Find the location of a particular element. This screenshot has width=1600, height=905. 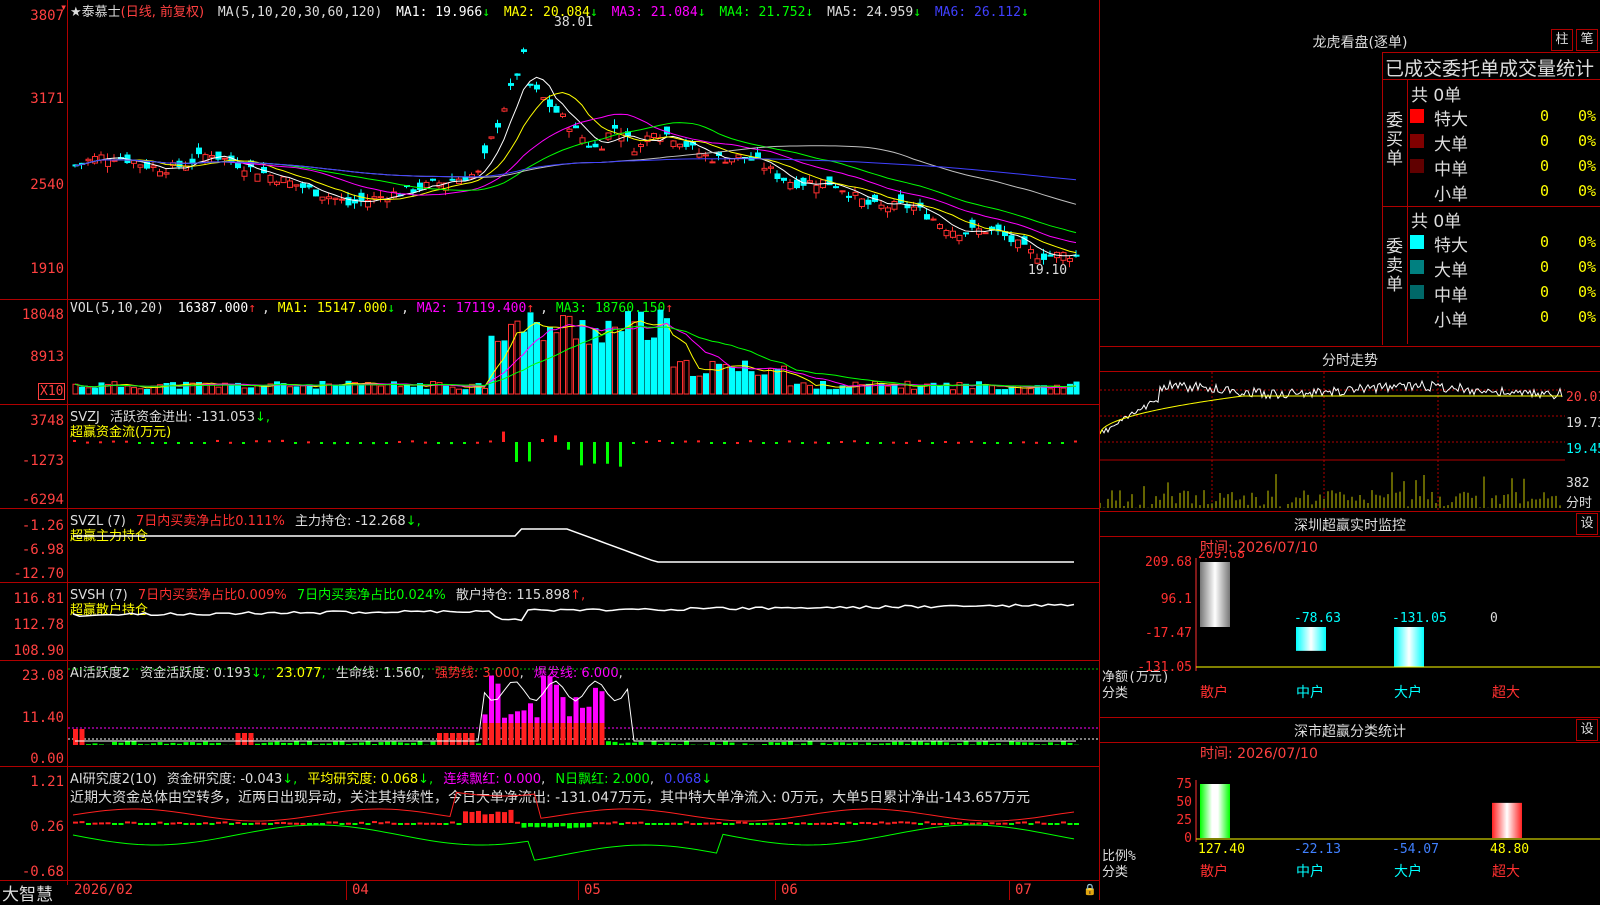

sell-label: 大单 is located at coordinates (1451, 268).